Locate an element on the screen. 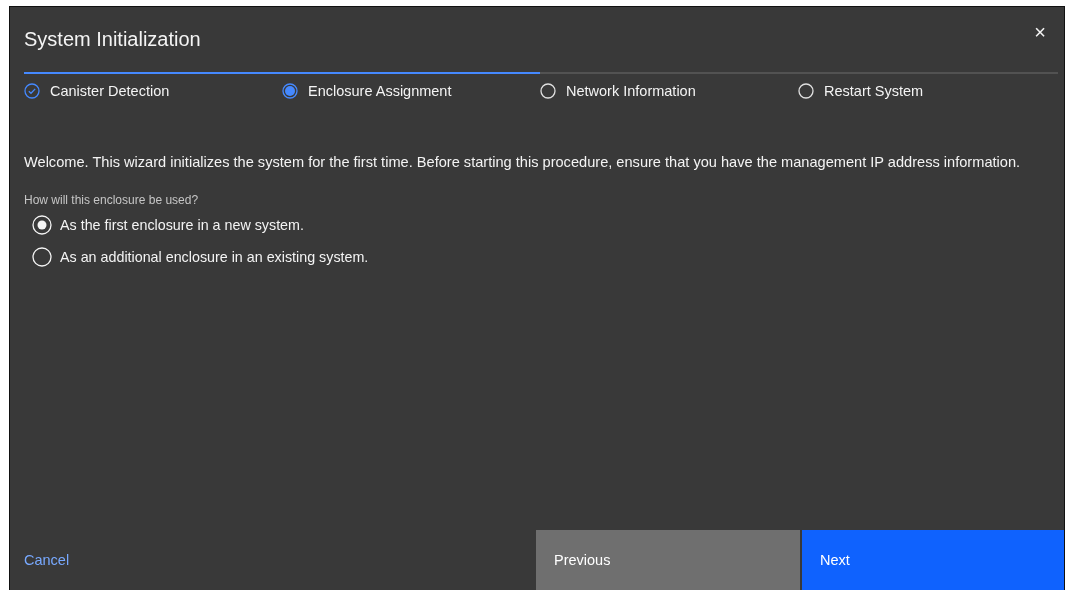 Image resolution: width=1065 pixels, height=590 pixels. close-button: × is located at coordinates (1040, 32).